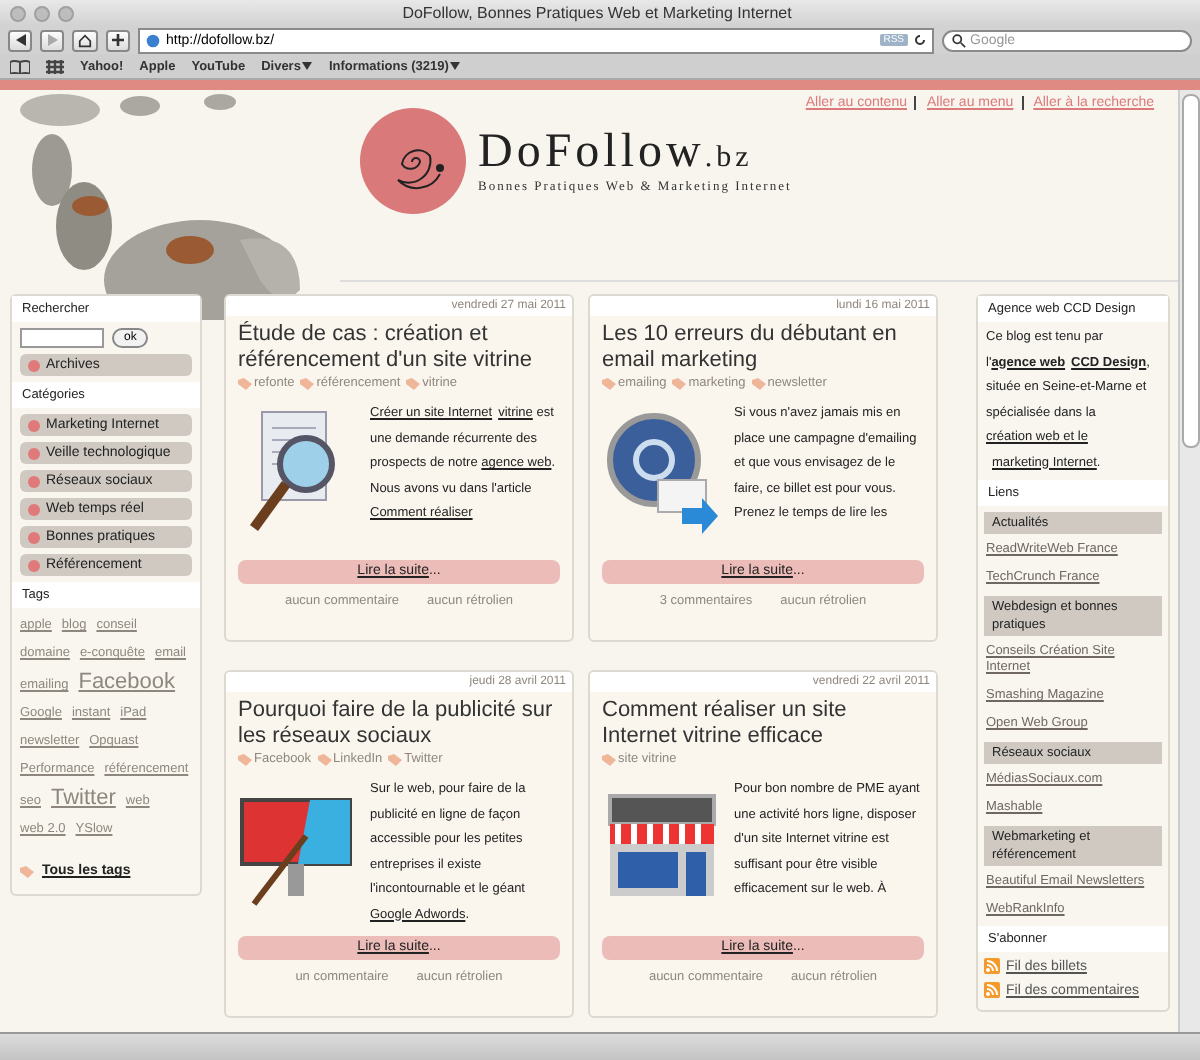 This screenshot has width=1200, height=1060. What do you see at coordinates (399, 345) in the screenshot?
I see `post-title: Étude de cas : création et référencement d'un site vitrine` at bounding box center [399, 345].